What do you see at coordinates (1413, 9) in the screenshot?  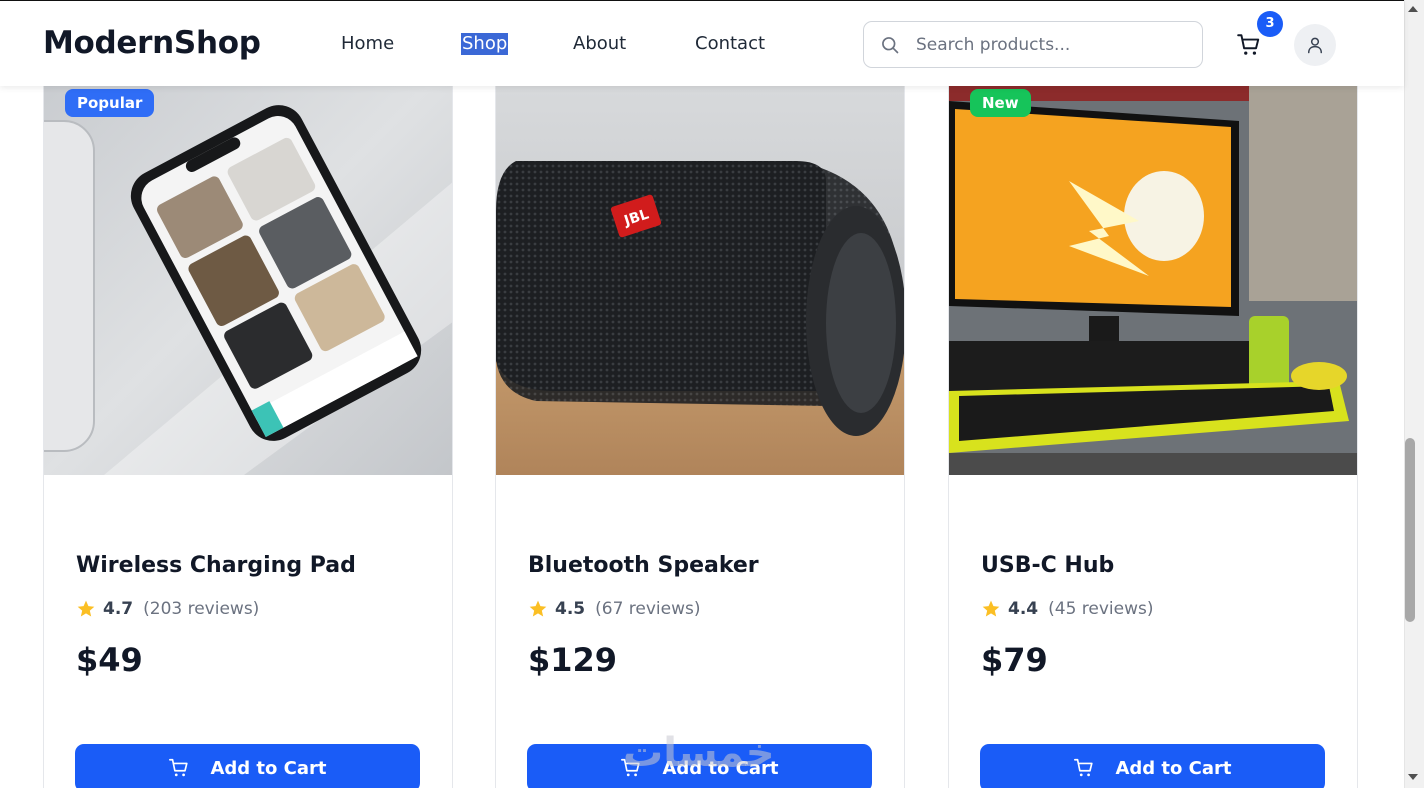 I see `scroll-up-arrow-icon` at bounding box center [1413, 9].